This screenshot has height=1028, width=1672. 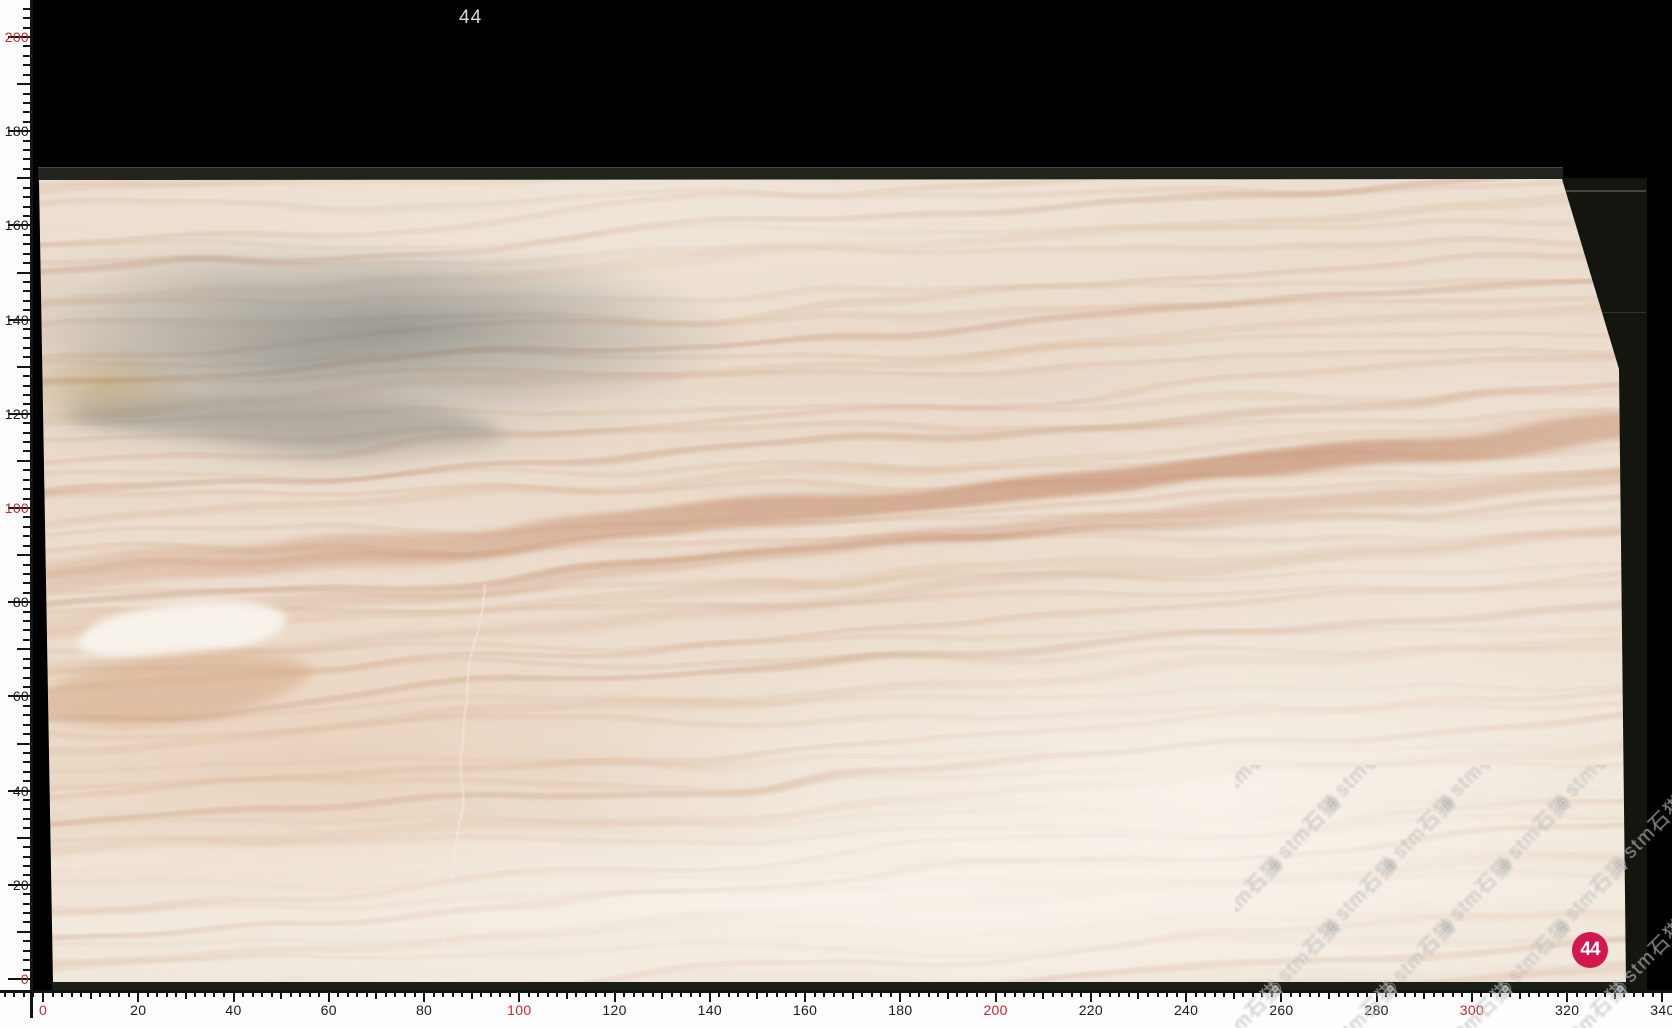 I want to click on left-ruler-label: 20, so click(x=20, y=884).